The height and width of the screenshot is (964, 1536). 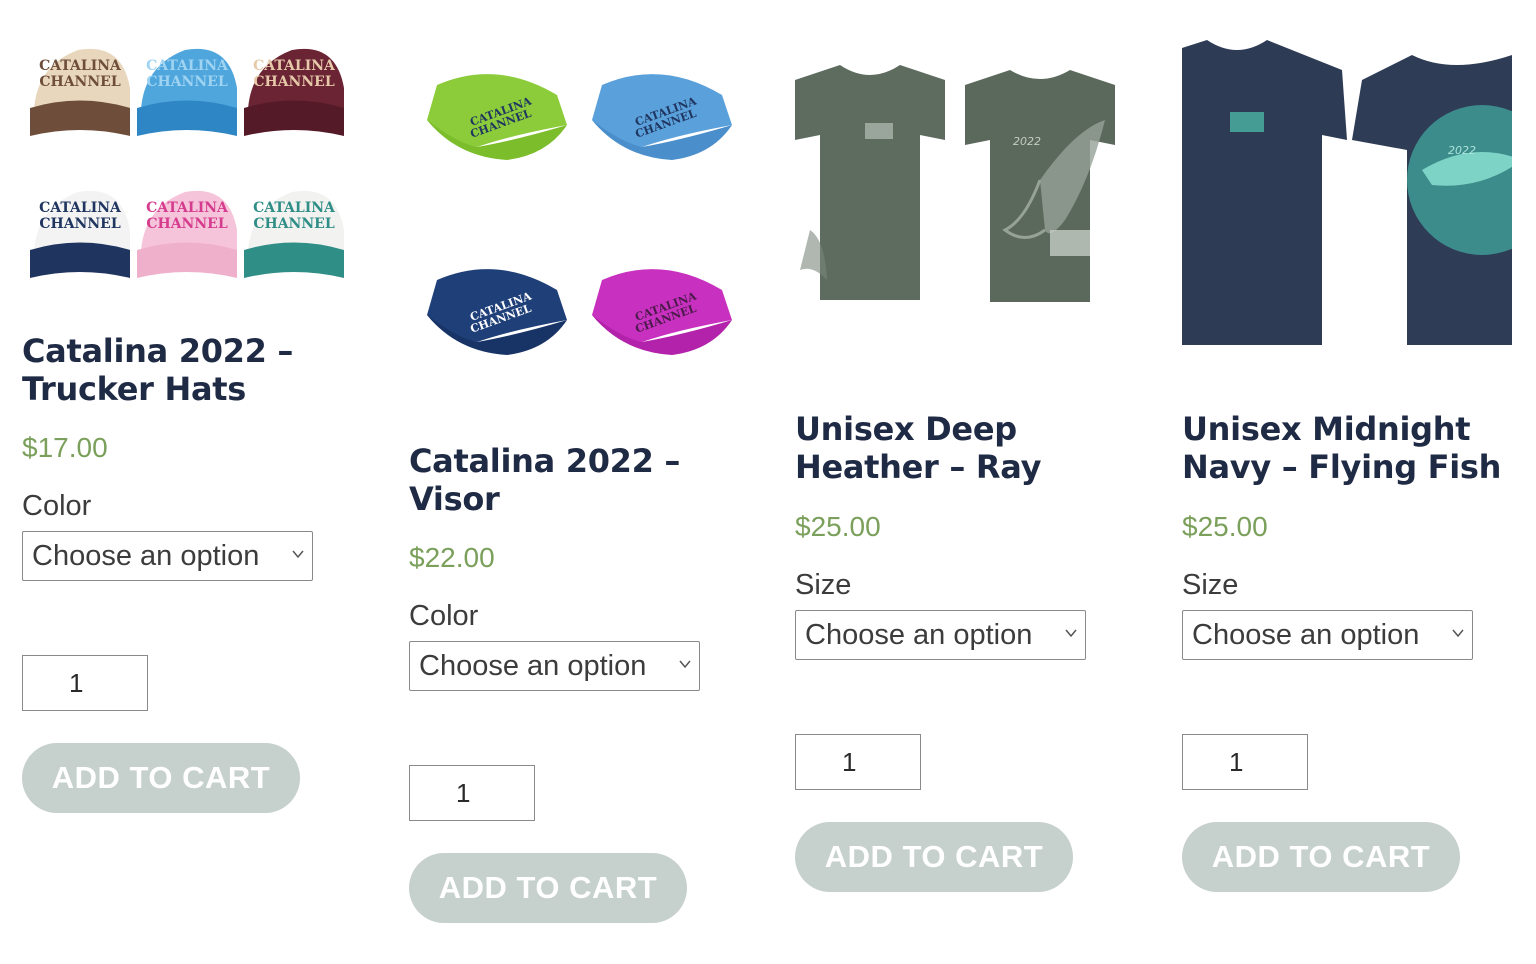 I want to click on visor-magenta: CATALINA CHANNEL, so click(x=662, y=312).